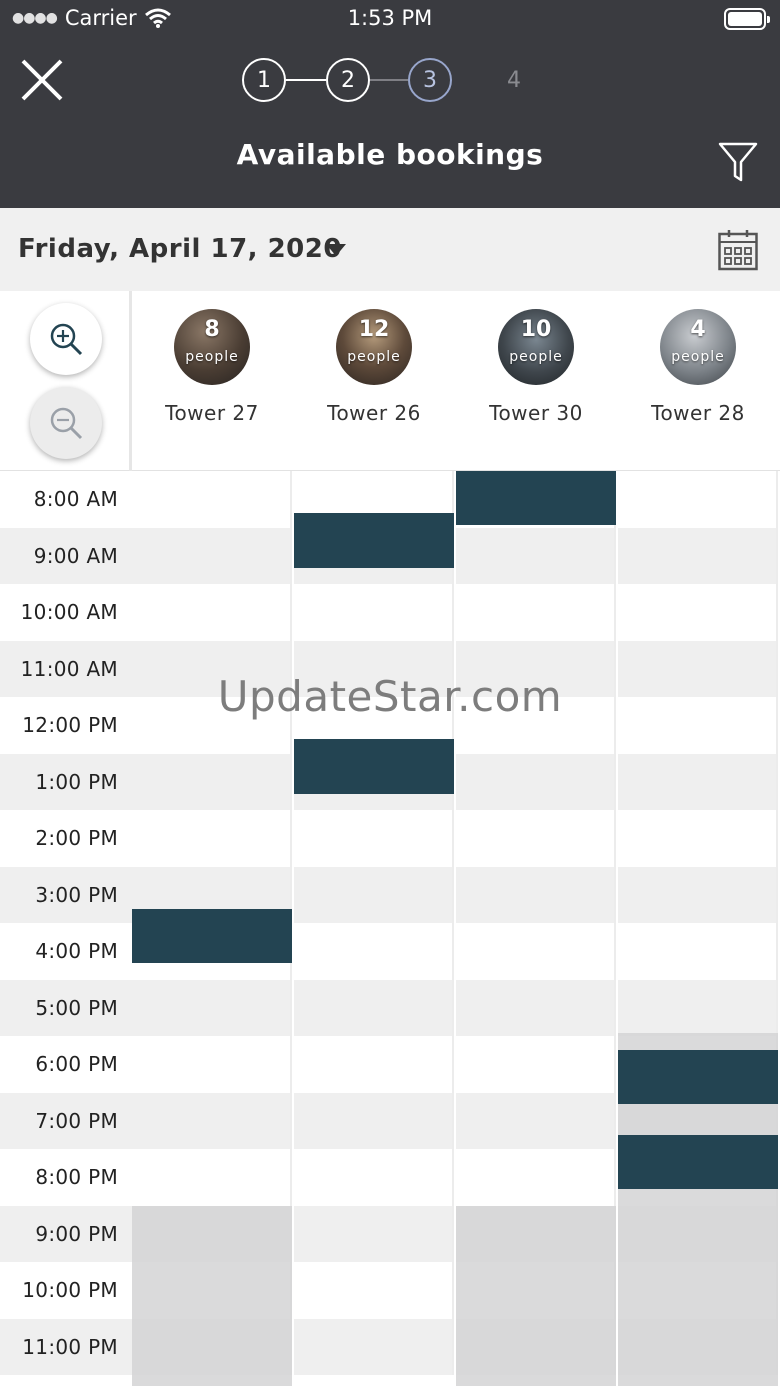 This screenshot has width=780, height=1387. I want to click on room-capacity: 12, so click(374, 329).